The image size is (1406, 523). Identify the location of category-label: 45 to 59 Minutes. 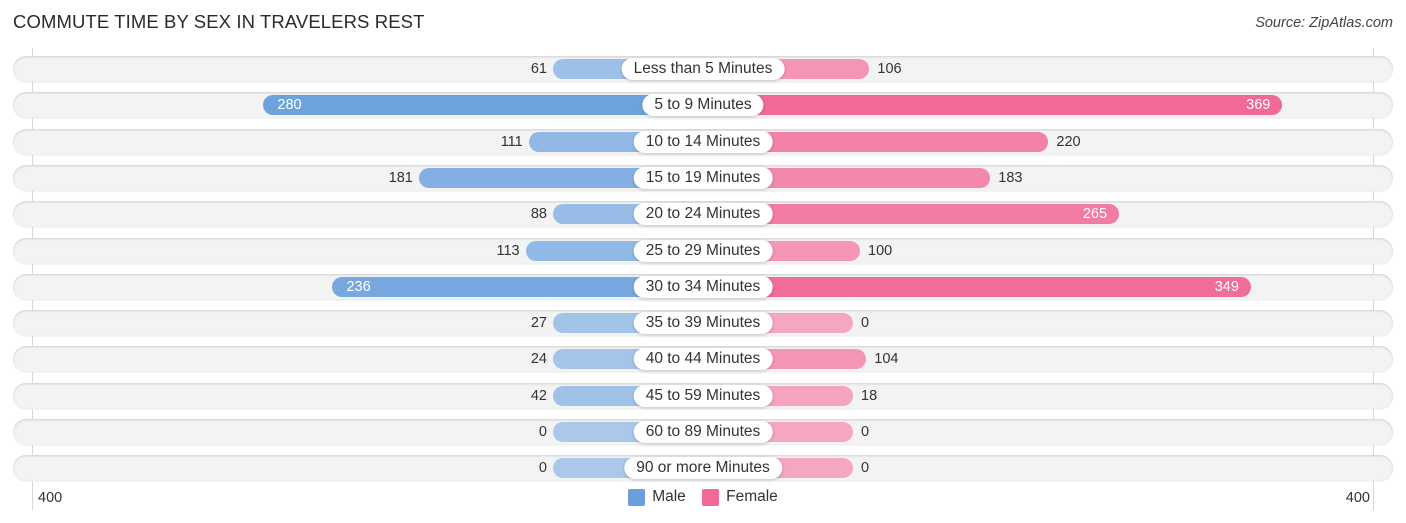
(703, 395).